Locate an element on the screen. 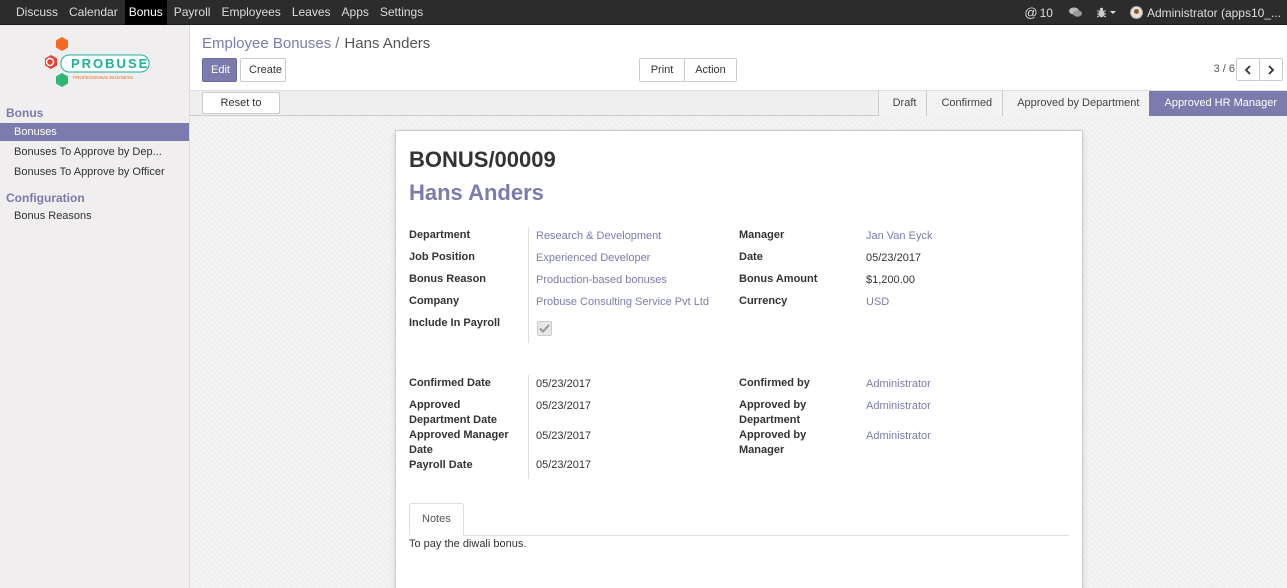 Image resolution: width=1287 pixels, height=588 pixels. bonus-reason-value: Production-based bonuses is located at coordinates (601, 280).